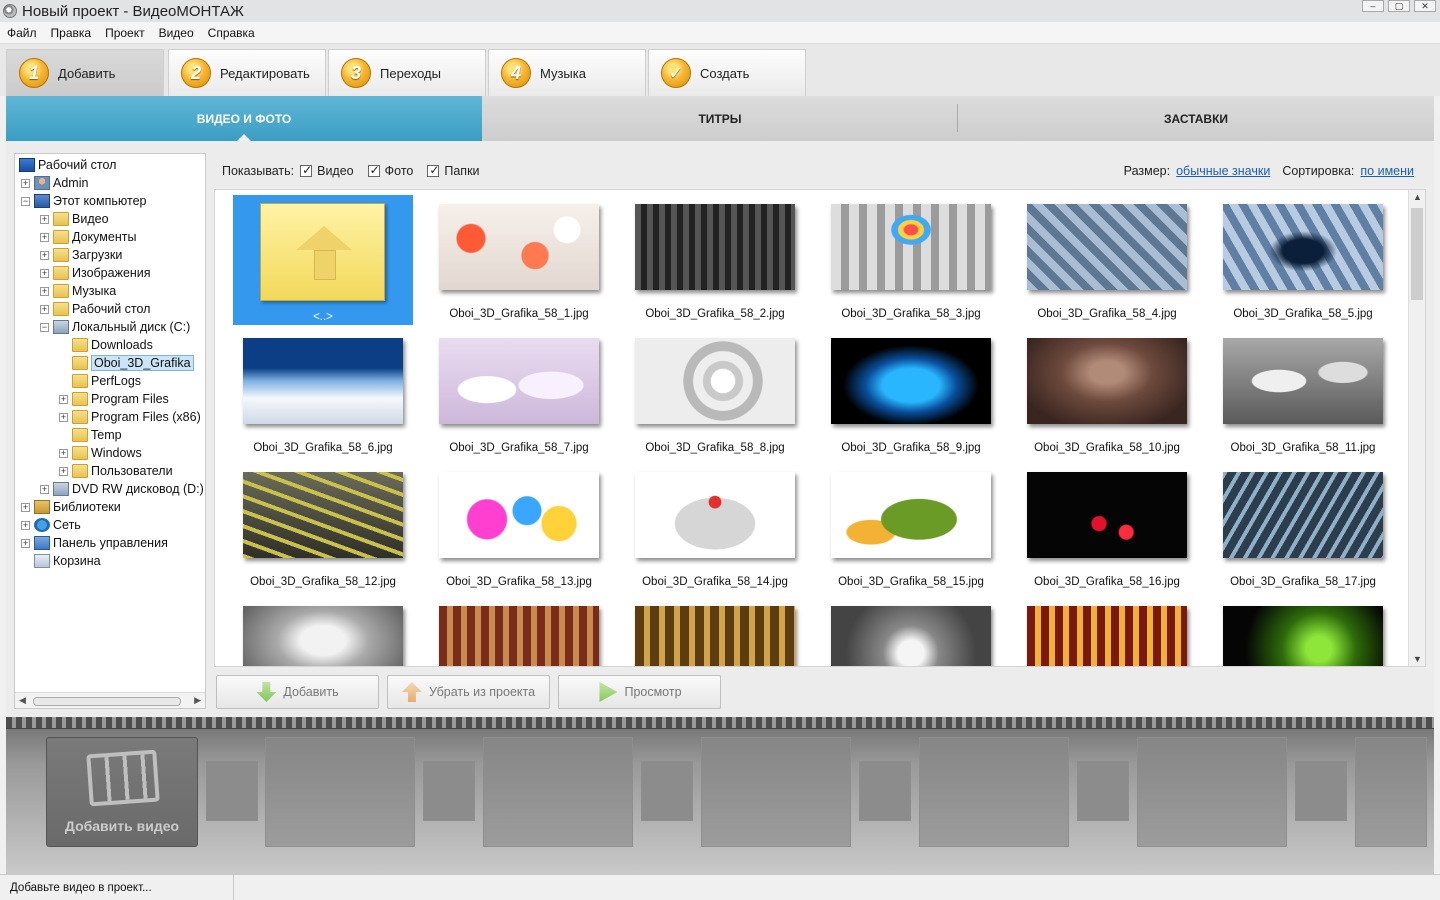 The image size is (1440, 900). What do you see at coordinates (327, 170) in the screenshot?
I see `checkbox-video: Видео` at bounding box center [327, 170].